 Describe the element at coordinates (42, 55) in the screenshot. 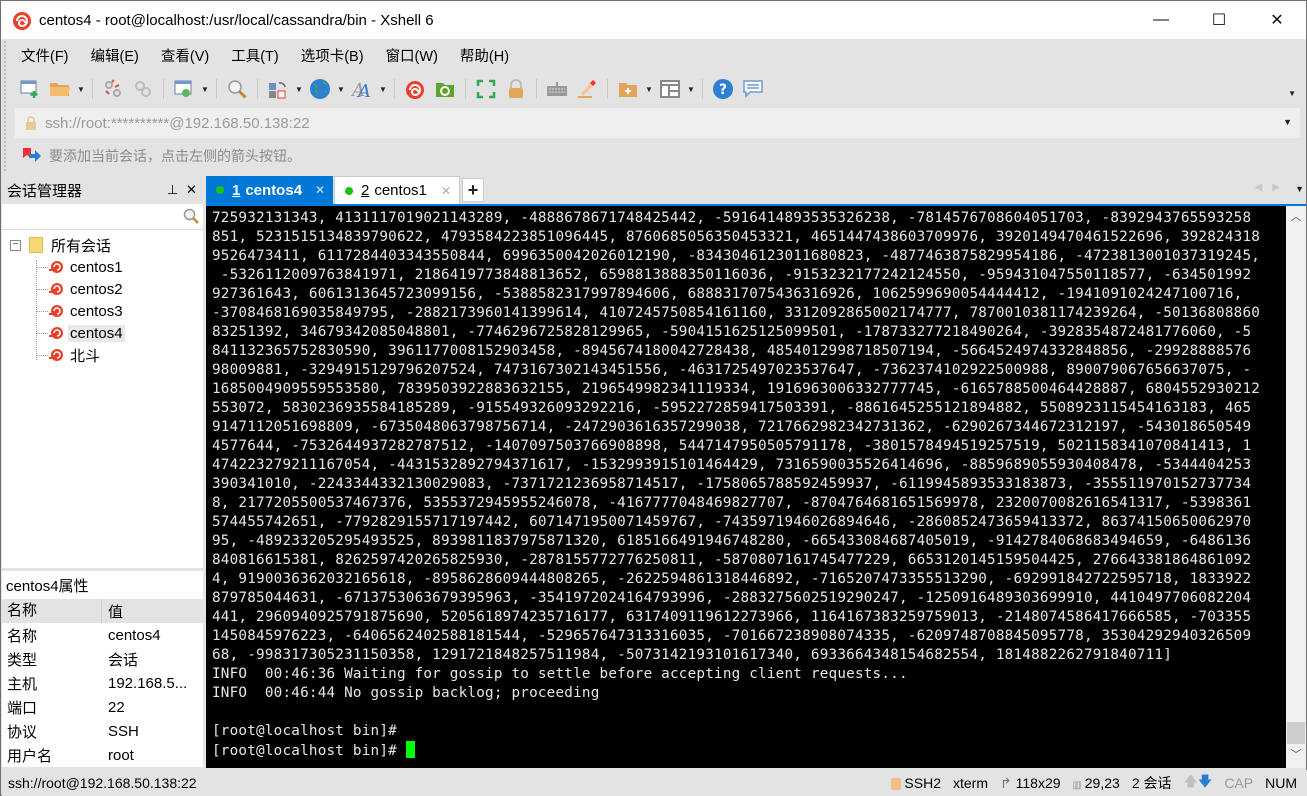

I see `menu-file: 文件(F)` at that location.